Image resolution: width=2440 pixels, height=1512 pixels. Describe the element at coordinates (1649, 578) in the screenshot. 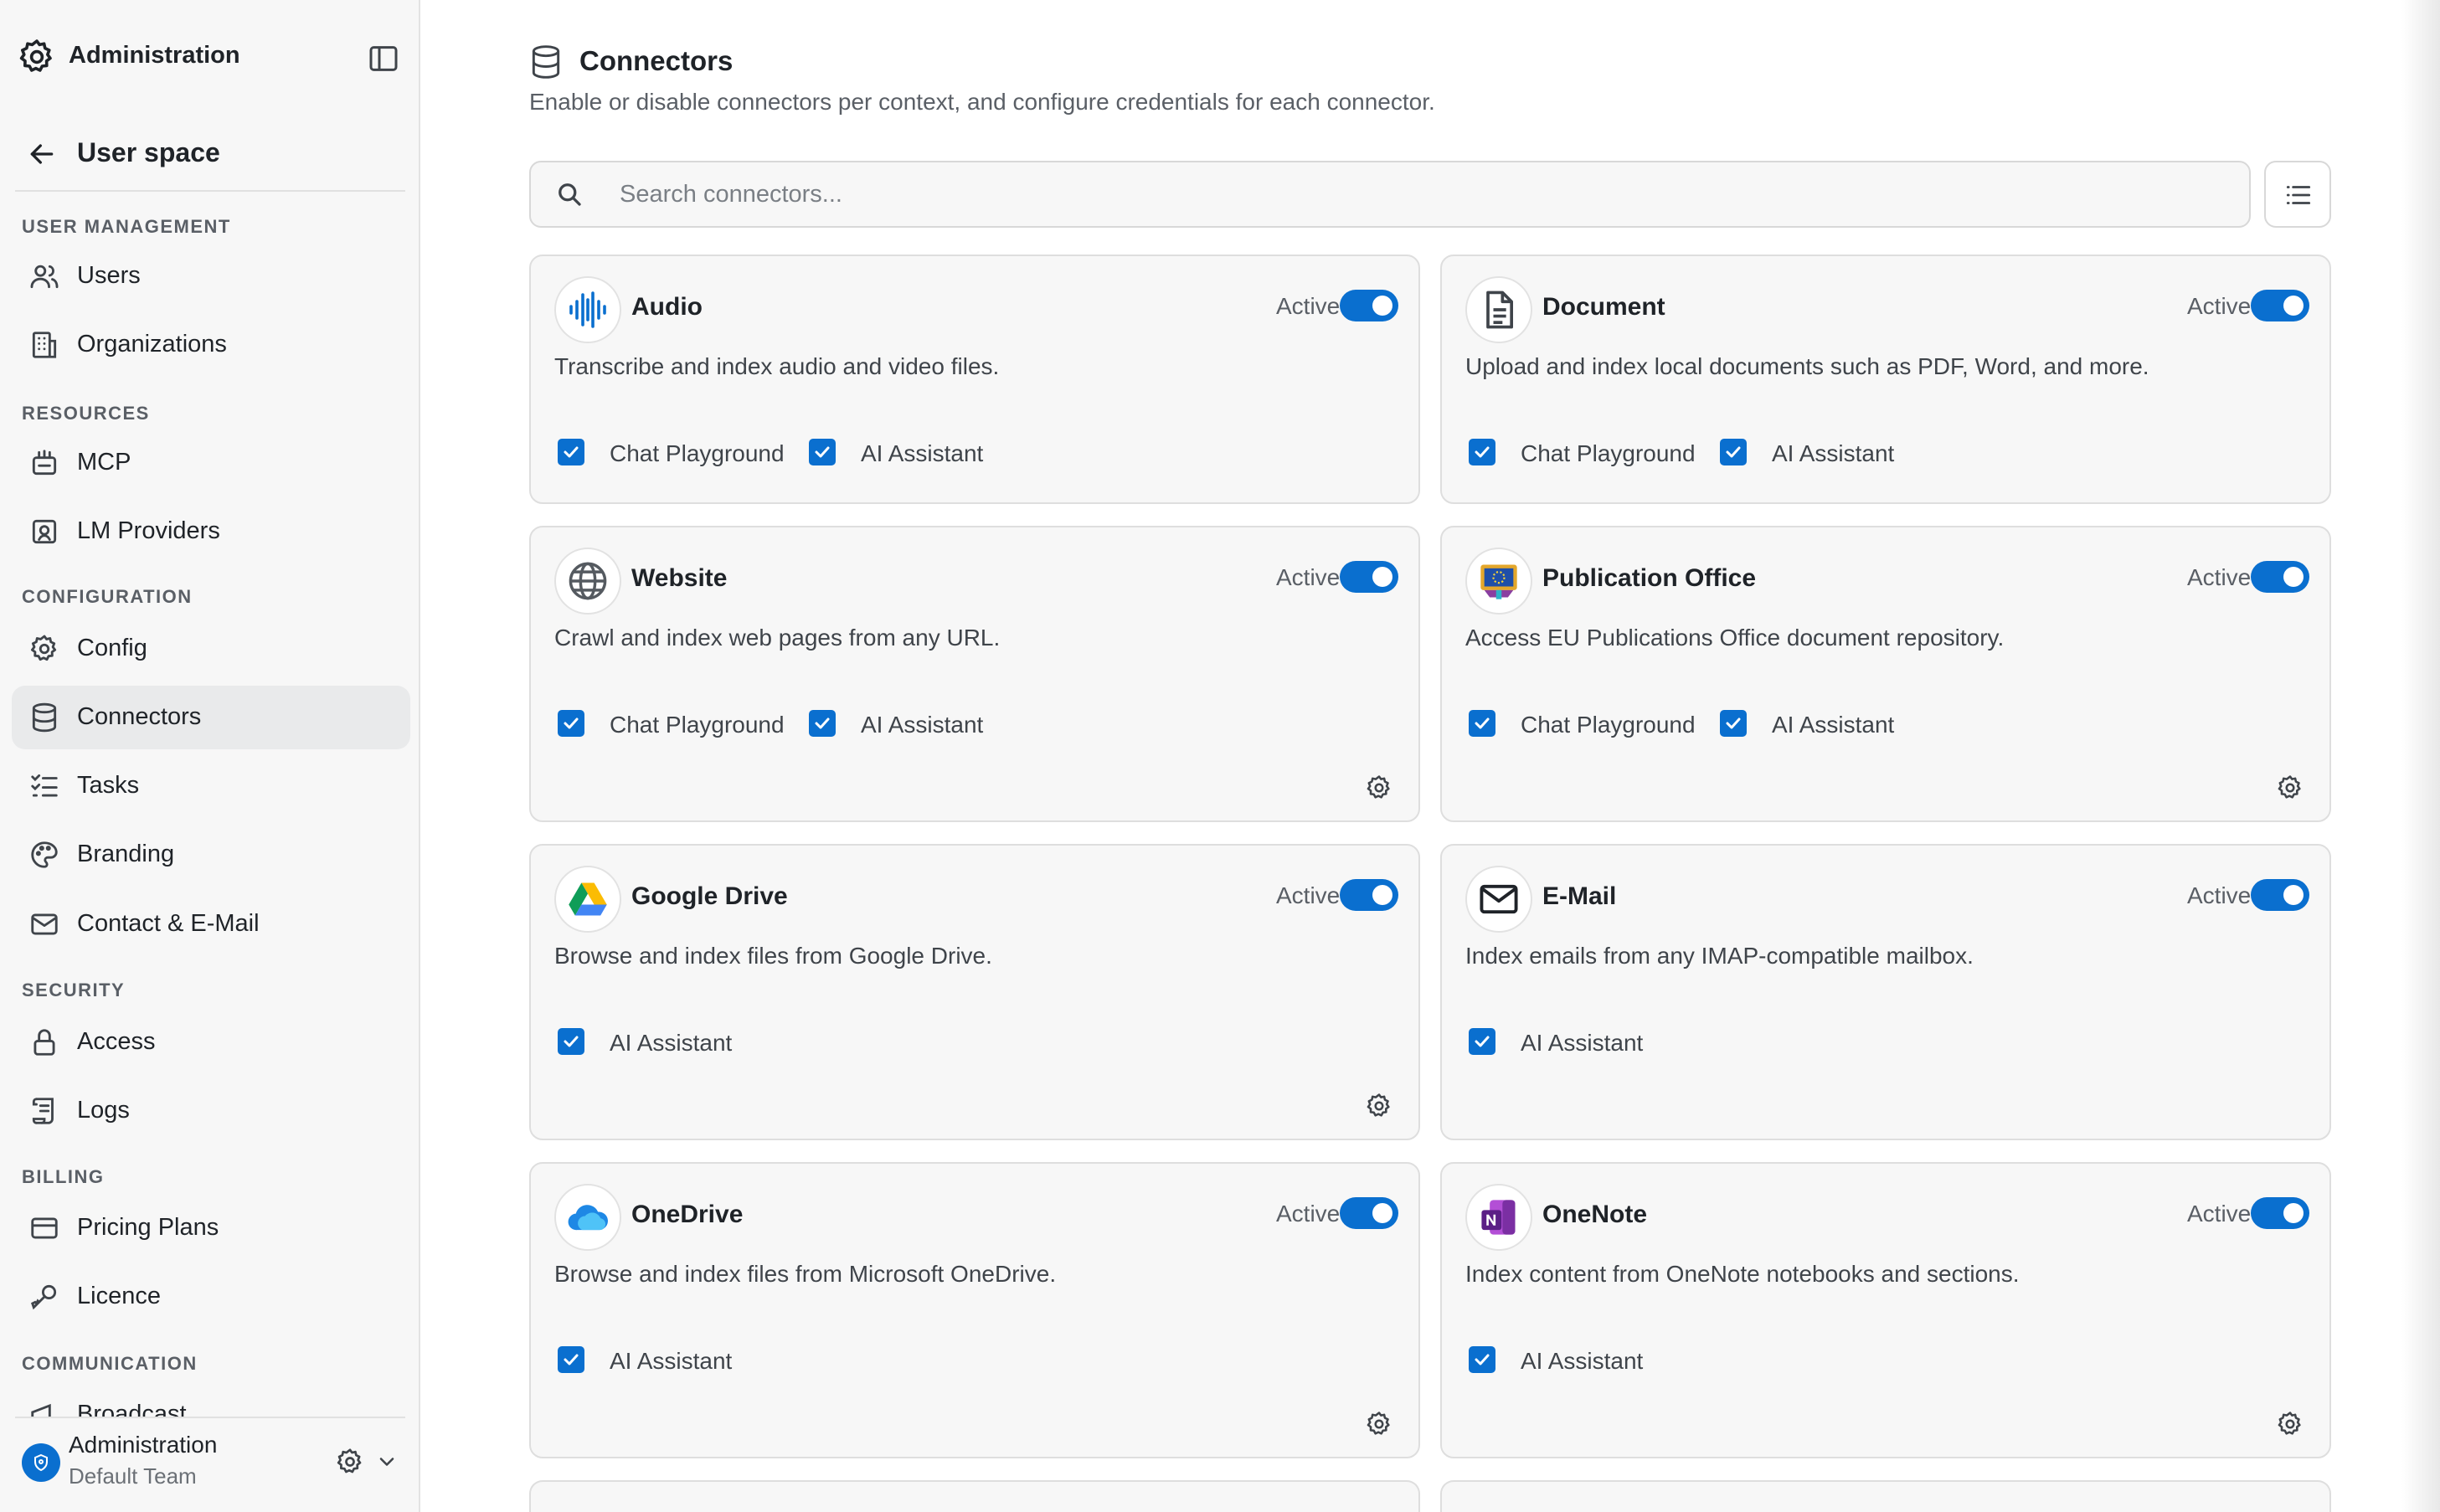

I see `connector-name: Publication Office` at that location.